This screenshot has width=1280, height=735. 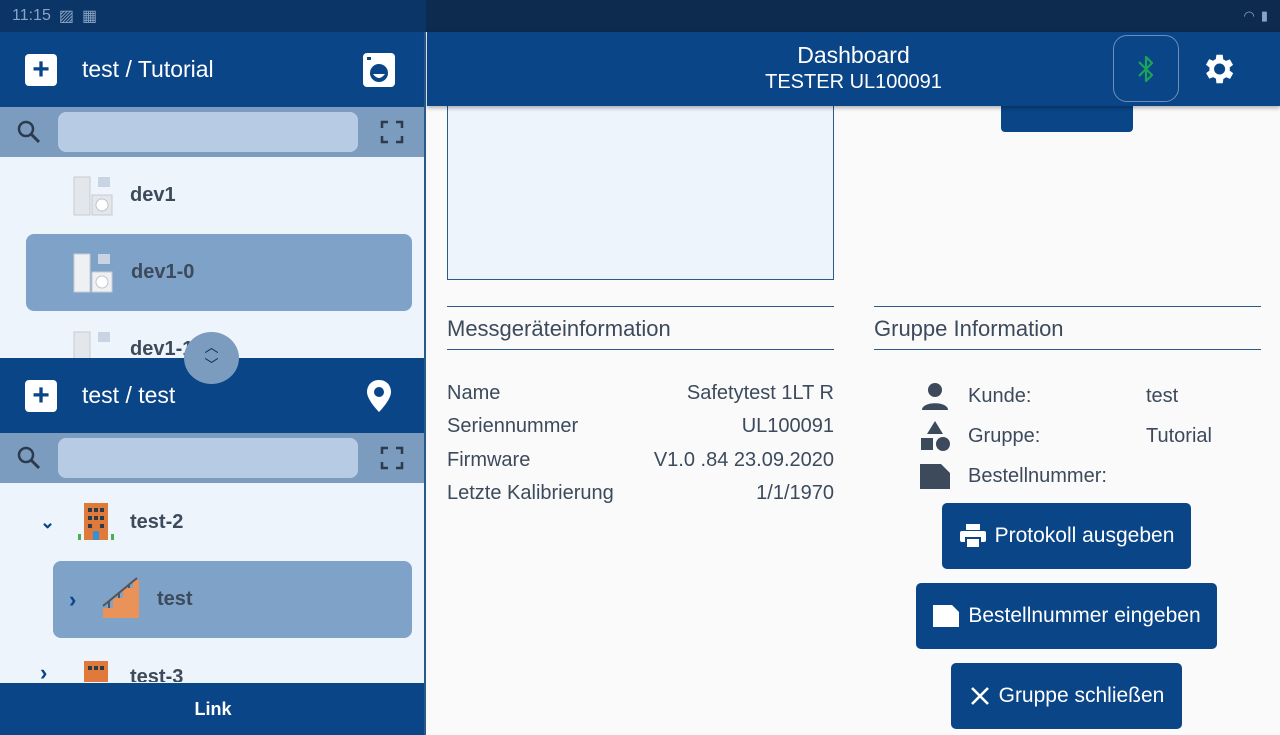 I want to click on print-protocol-button: Protokoll ausgeben, so click(x=1066, y=536).